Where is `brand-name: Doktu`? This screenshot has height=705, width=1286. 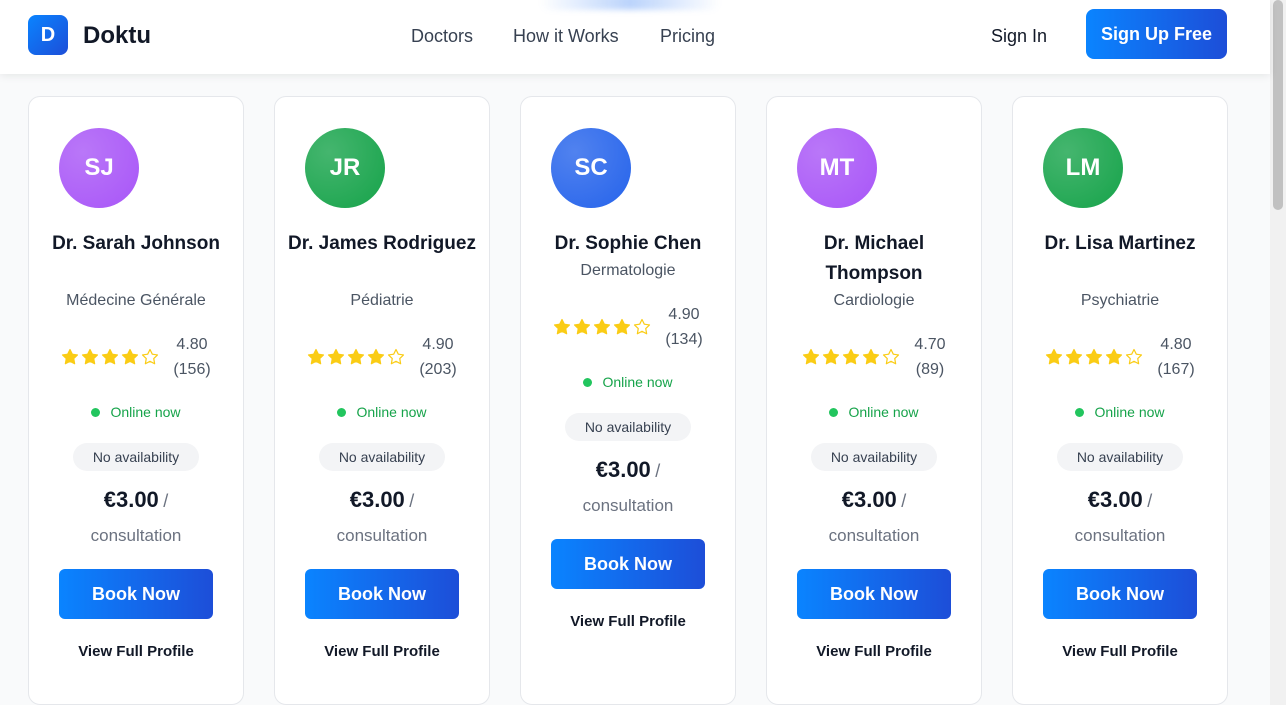 brand-name: Doktu is located at coordinates (117, 36).